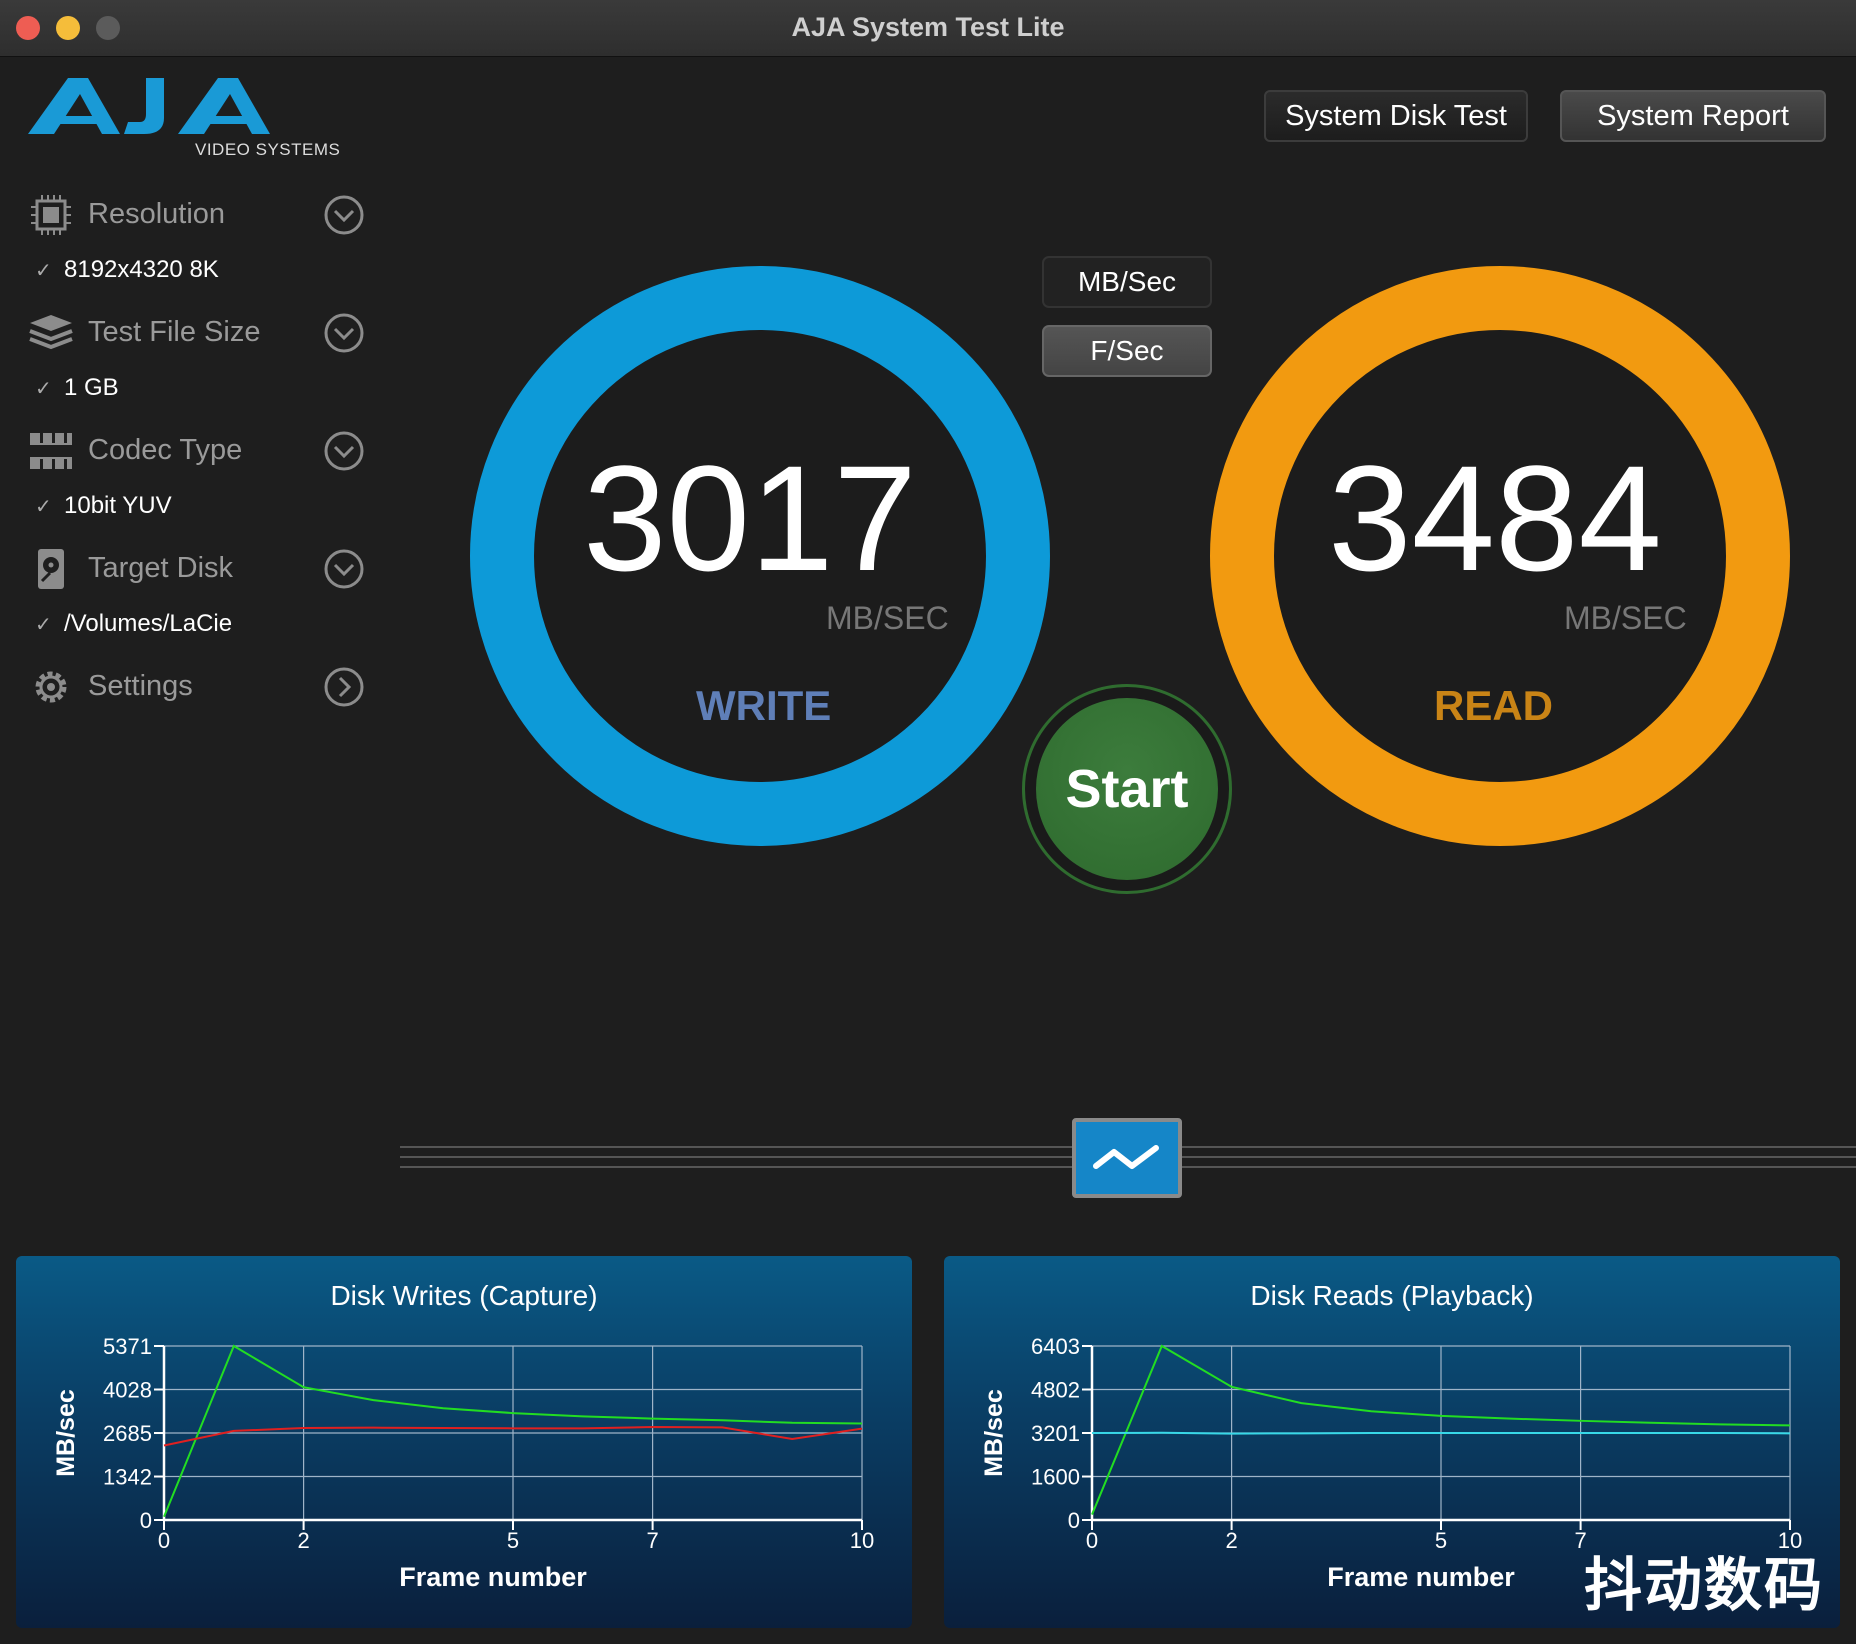 Image resolution: width=1856 pixels, height=1644 pixels. Describe the element at coordinates (1495, 518) in the screenshot. I see `read-speed-value: 3484` at that location.